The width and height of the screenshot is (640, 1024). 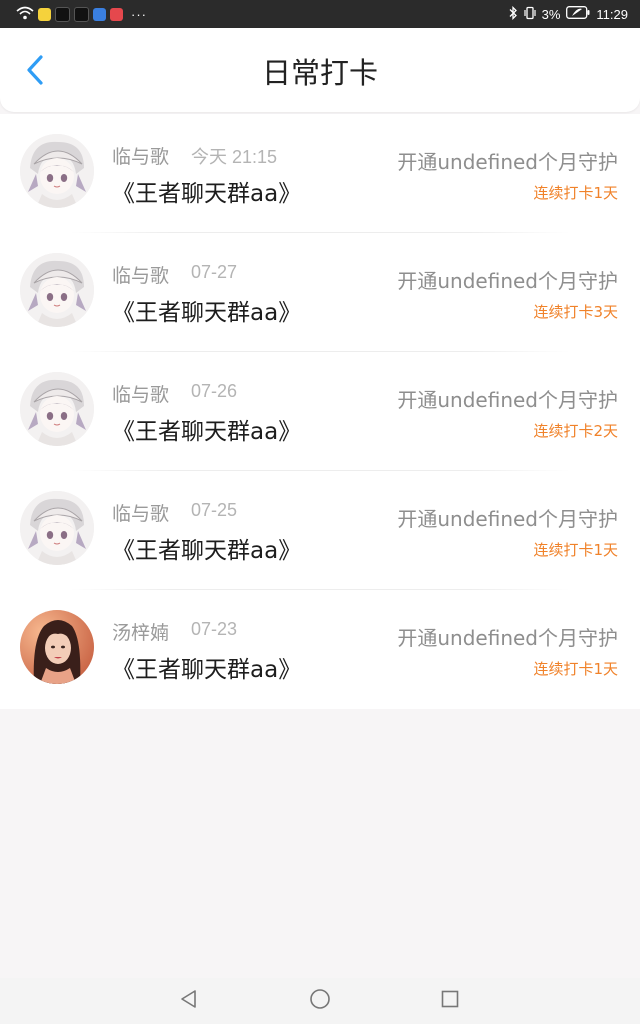 I want to click on wifi-icon, so click(x=25, y=14).